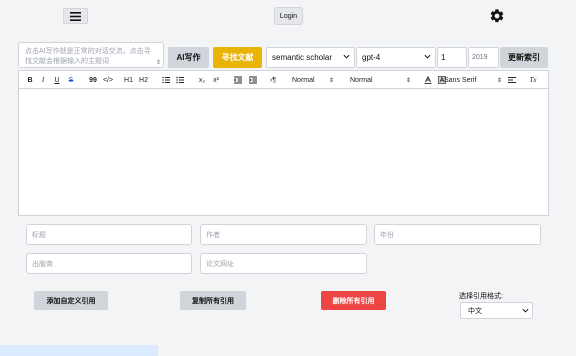 This screenshot has width=576, height=356. I want to click on align-button, so click(511, 80).